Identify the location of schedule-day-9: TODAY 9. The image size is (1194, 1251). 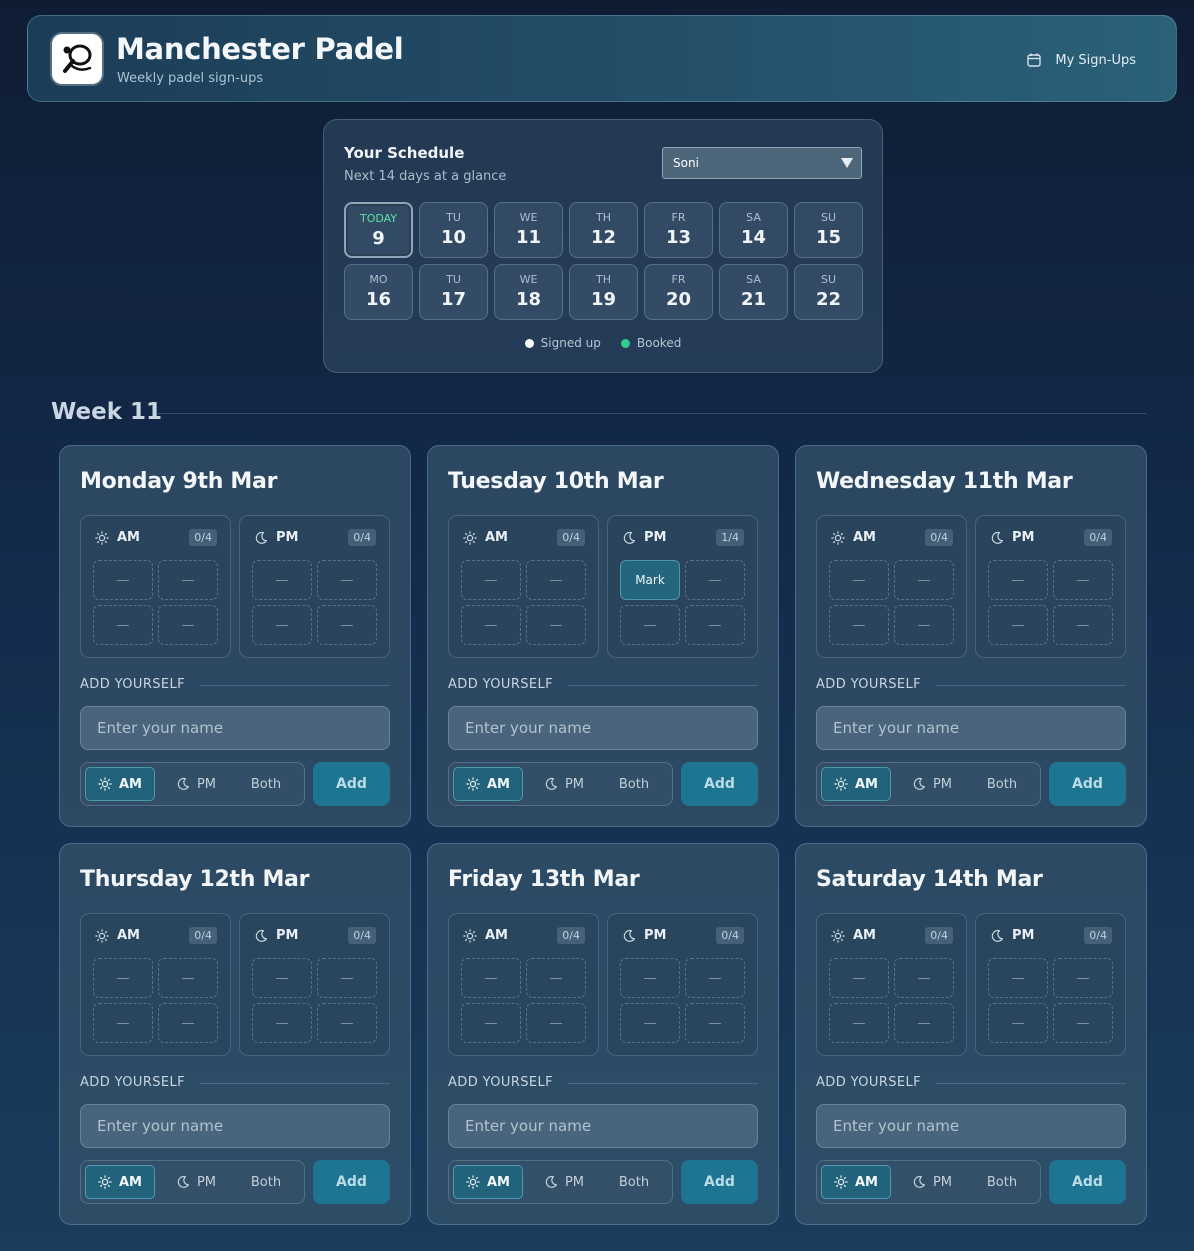
(378, 230).